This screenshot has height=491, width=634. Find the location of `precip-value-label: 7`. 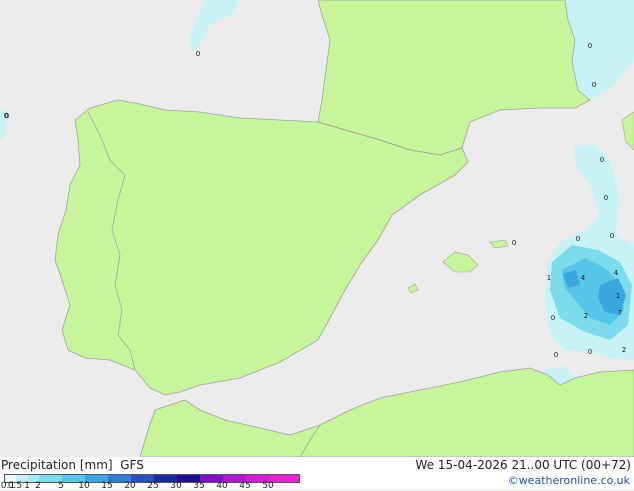

precip-value-label: 7 is located at coordinates (620, 313).